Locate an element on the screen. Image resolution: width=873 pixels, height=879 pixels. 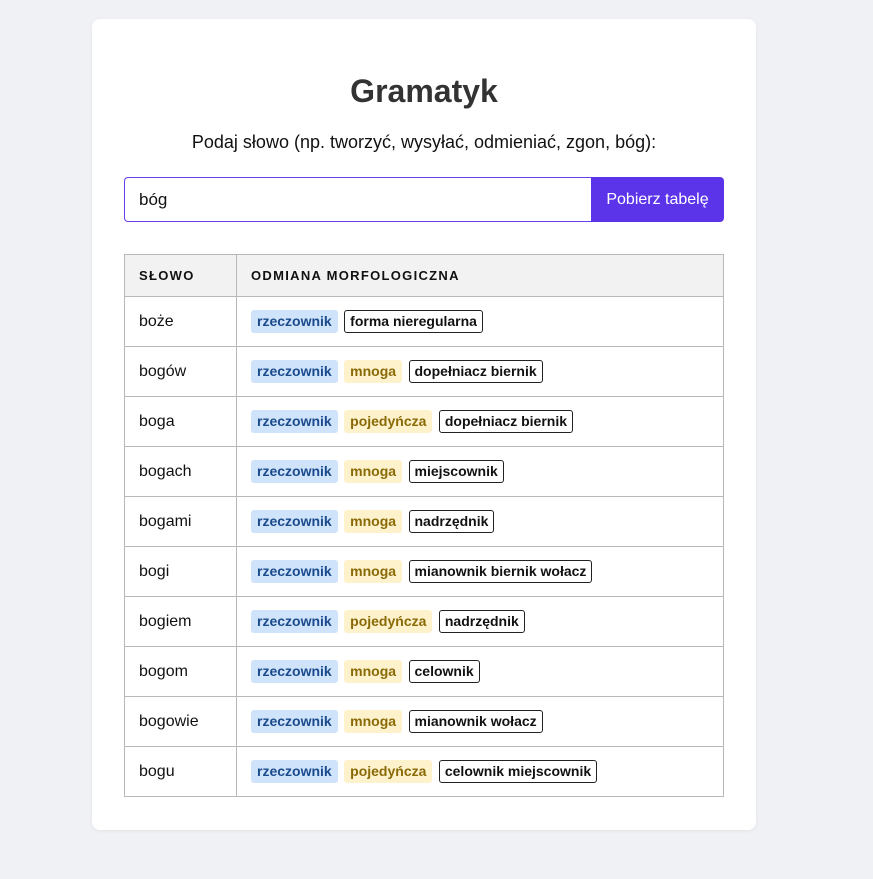
morphology-cell: rzeczownik mnoga celownik is located at coordinates (480, 671).